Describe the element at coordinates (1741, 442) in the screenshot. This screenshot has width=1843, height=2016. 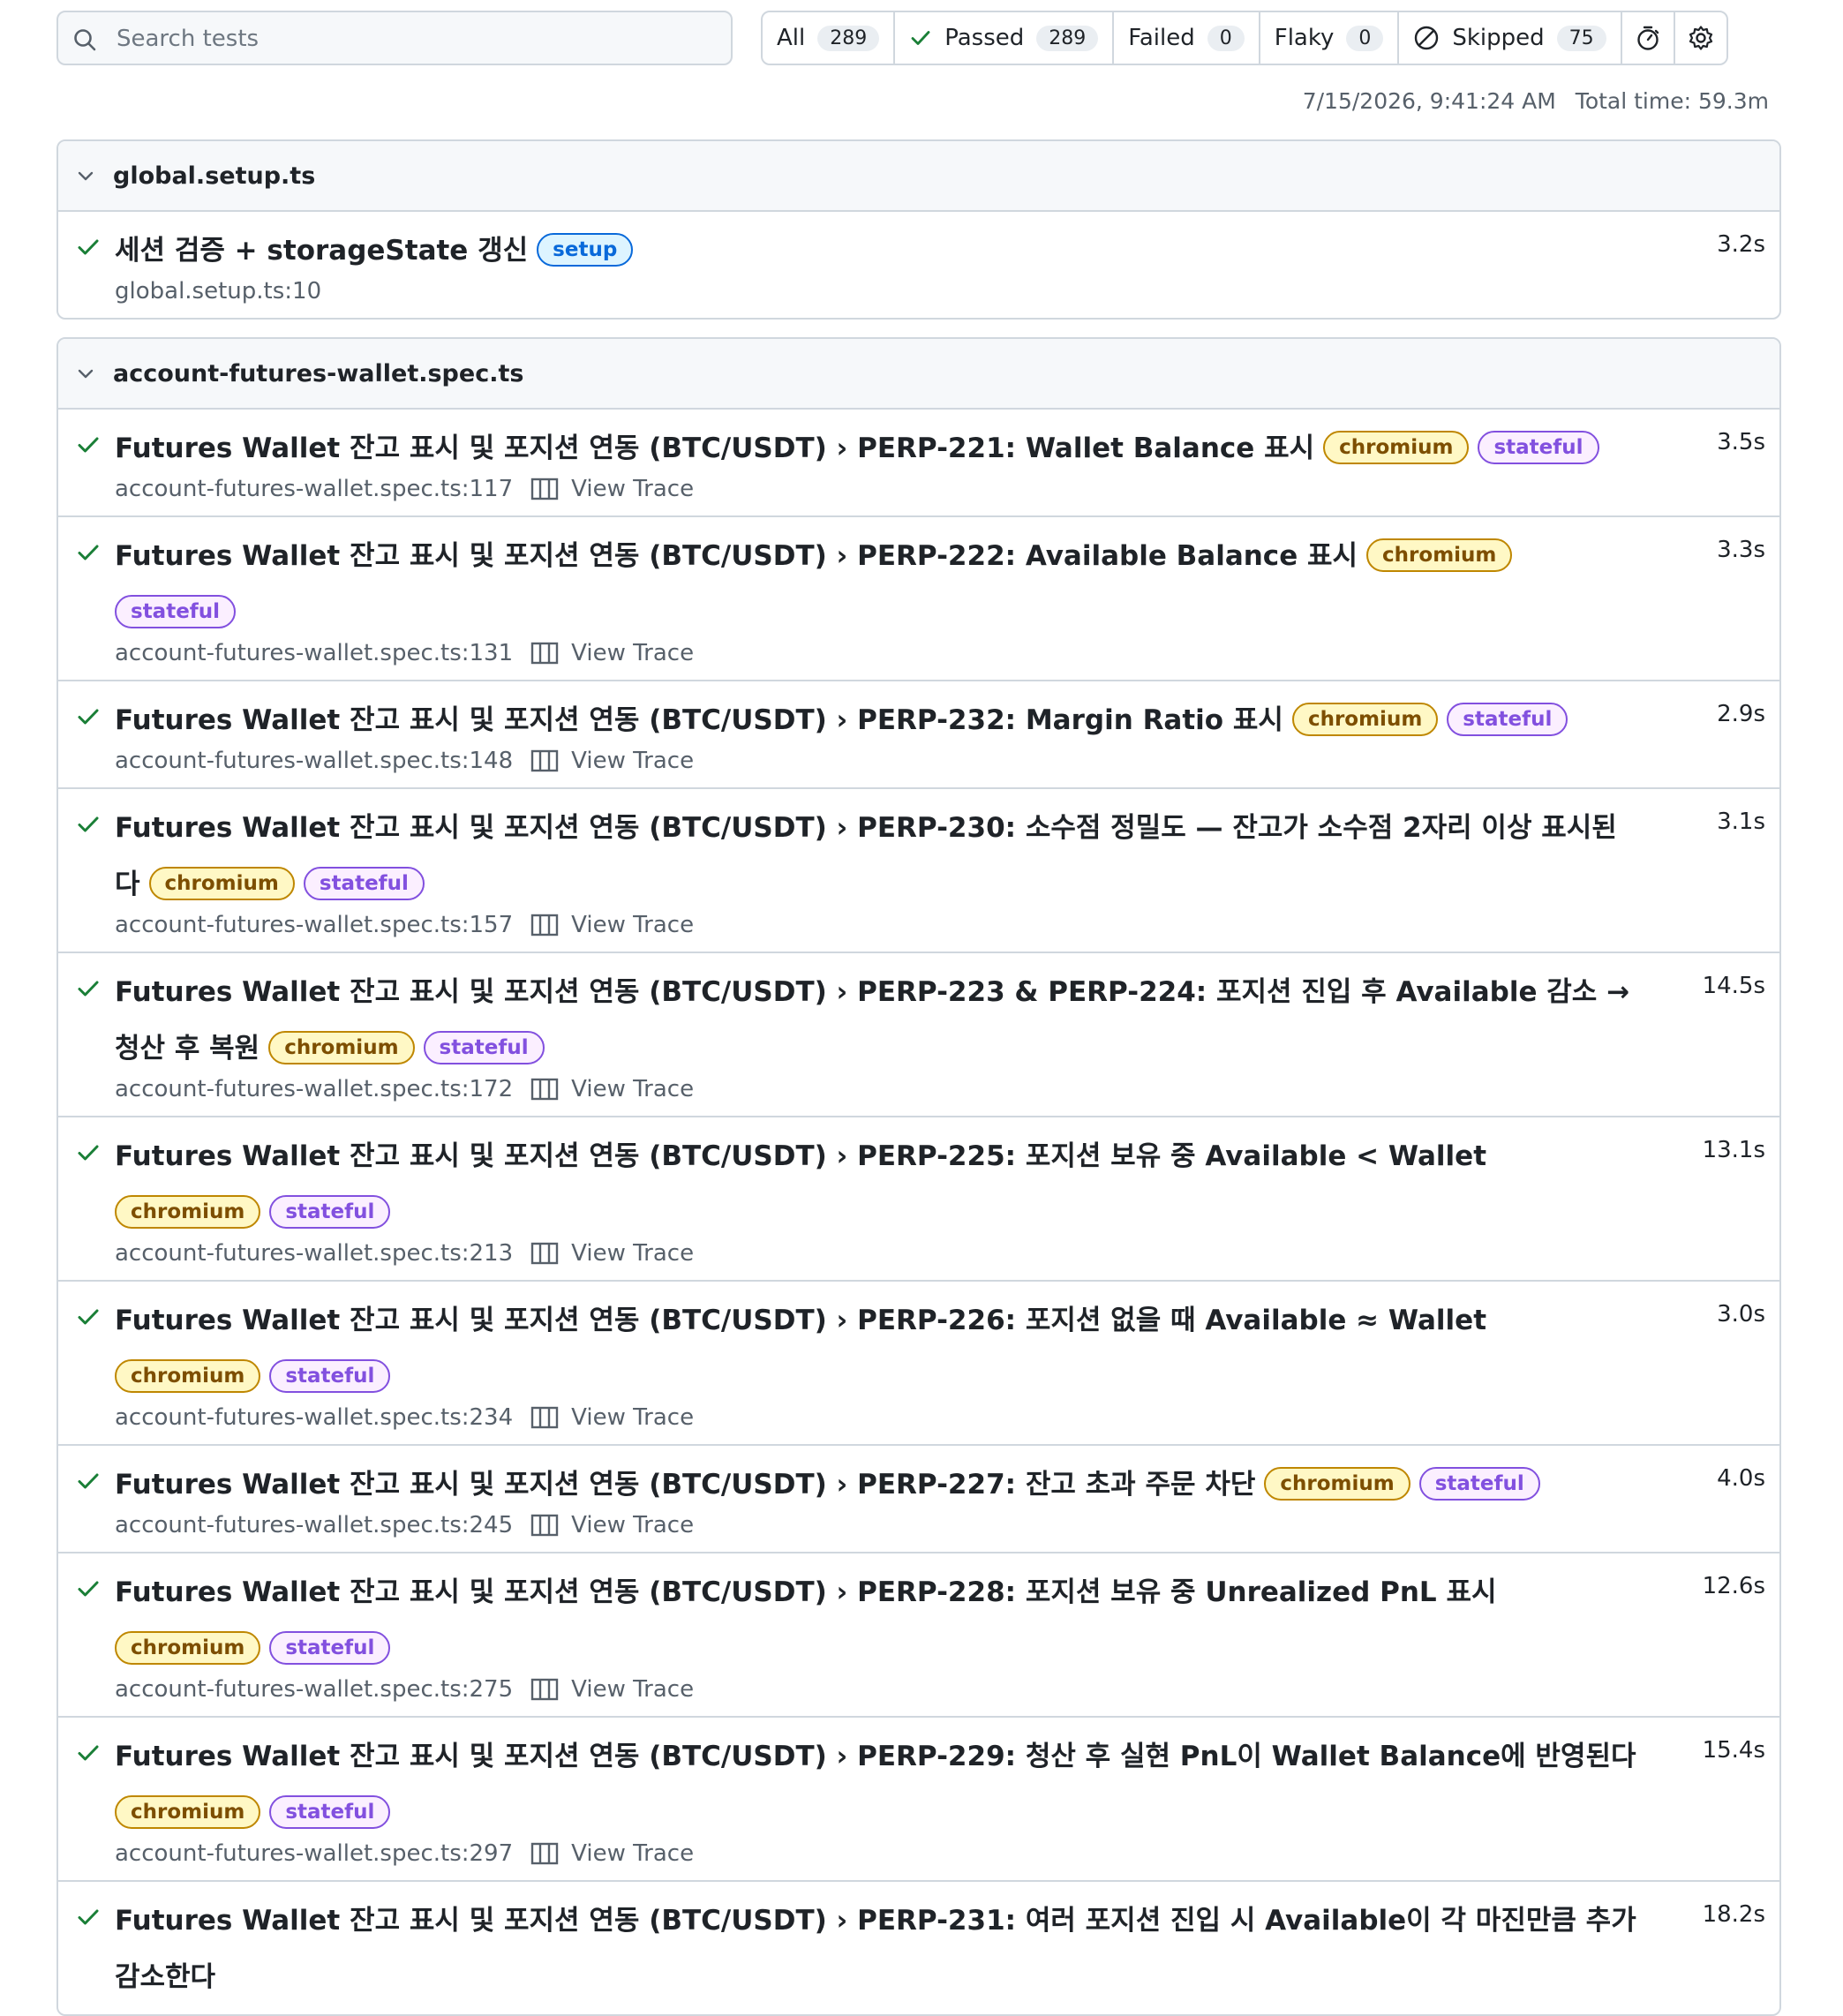
I see `test-duration: 3.5s` at that location.